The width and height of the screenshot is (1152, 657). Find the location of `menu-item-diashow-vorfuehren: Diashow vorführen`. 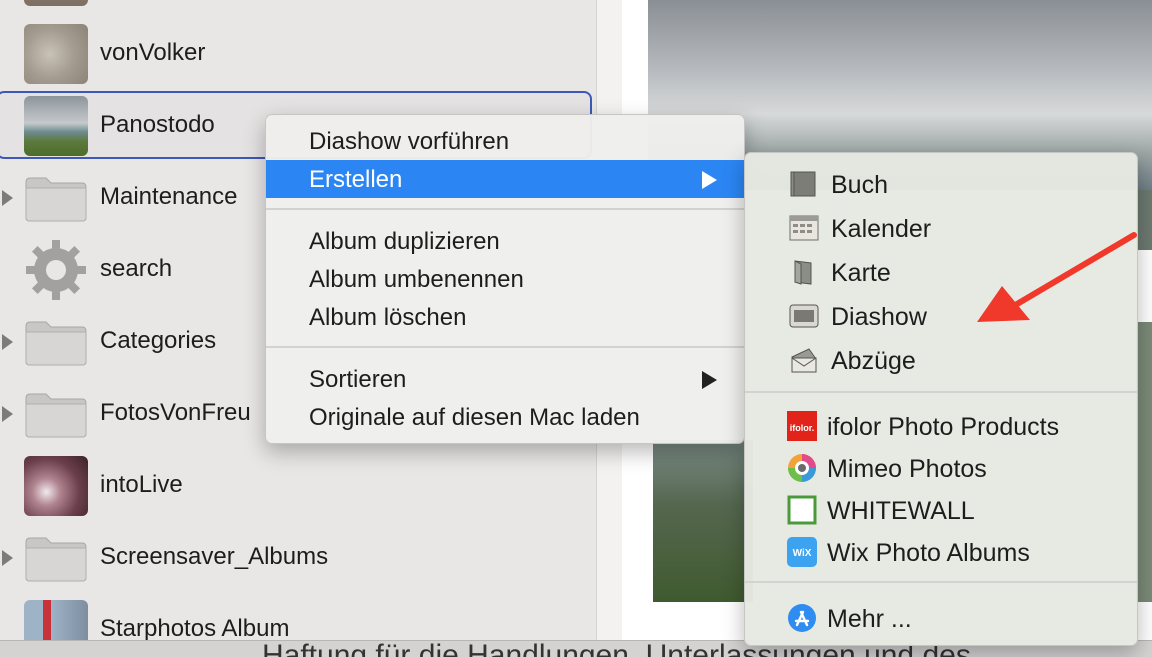

menu-item-diashow-vorfuehren: Diashow vorführen is located at coordinates (505, 141).